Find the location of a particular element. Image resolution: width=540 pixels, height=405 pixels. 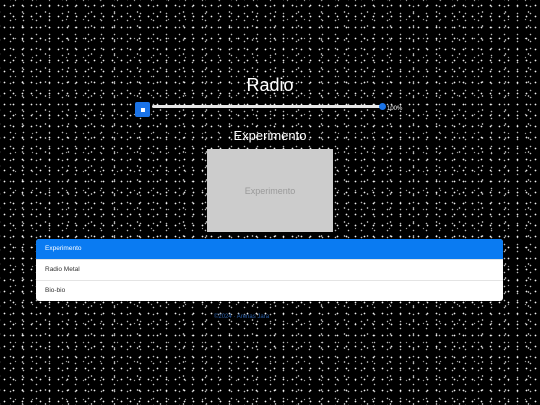

volume-slider is located at coordinates (267, 106).